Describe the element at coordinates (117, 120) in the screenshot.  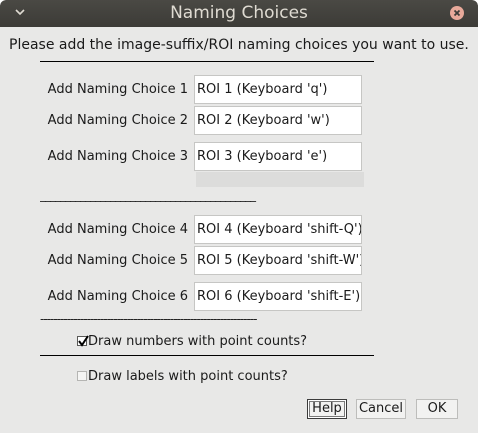
I see `naming-choice-2-label: Add Naming Choice 2` at that location.